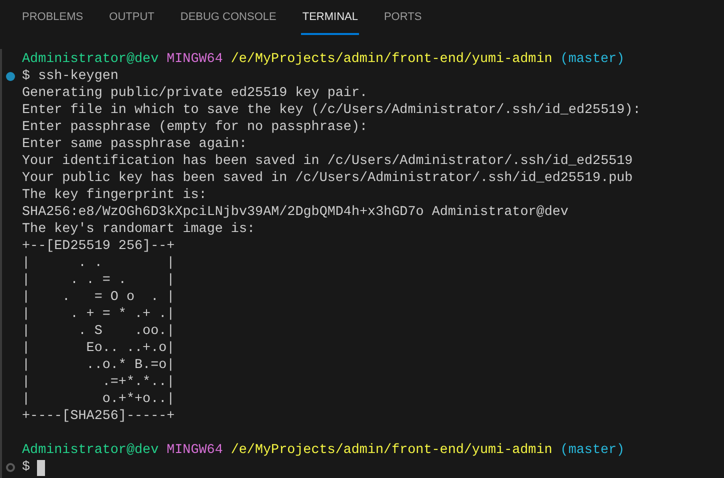  Describe the element at coordinates (132, 17) in the screenshot. I see `panel-tab: OUTPUT` at that location.